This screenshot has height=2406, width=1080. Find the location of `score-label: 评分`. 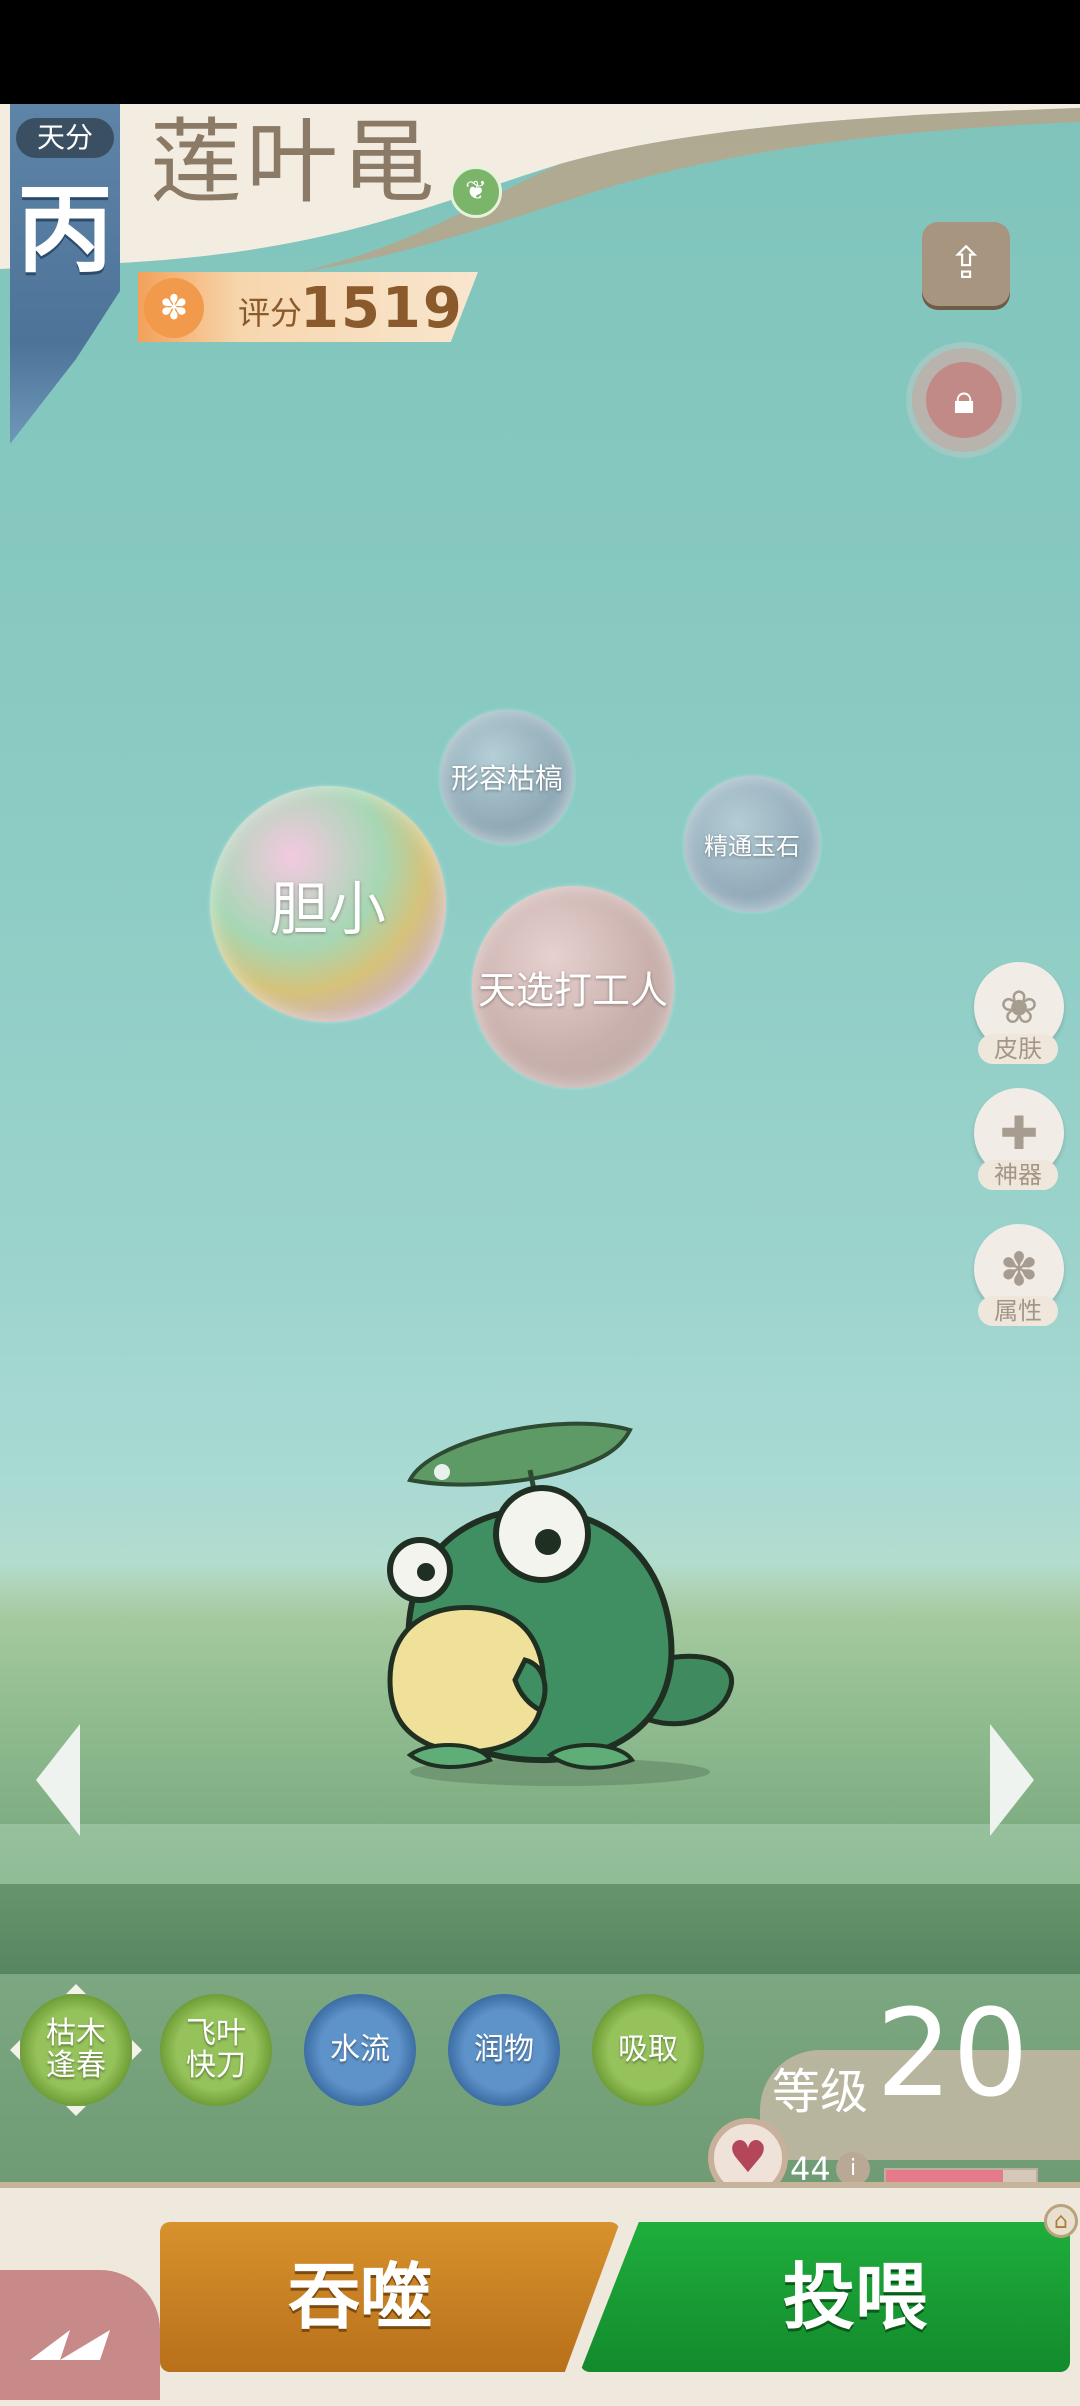

score-label: 评分 is located at coordinates (270, 313).